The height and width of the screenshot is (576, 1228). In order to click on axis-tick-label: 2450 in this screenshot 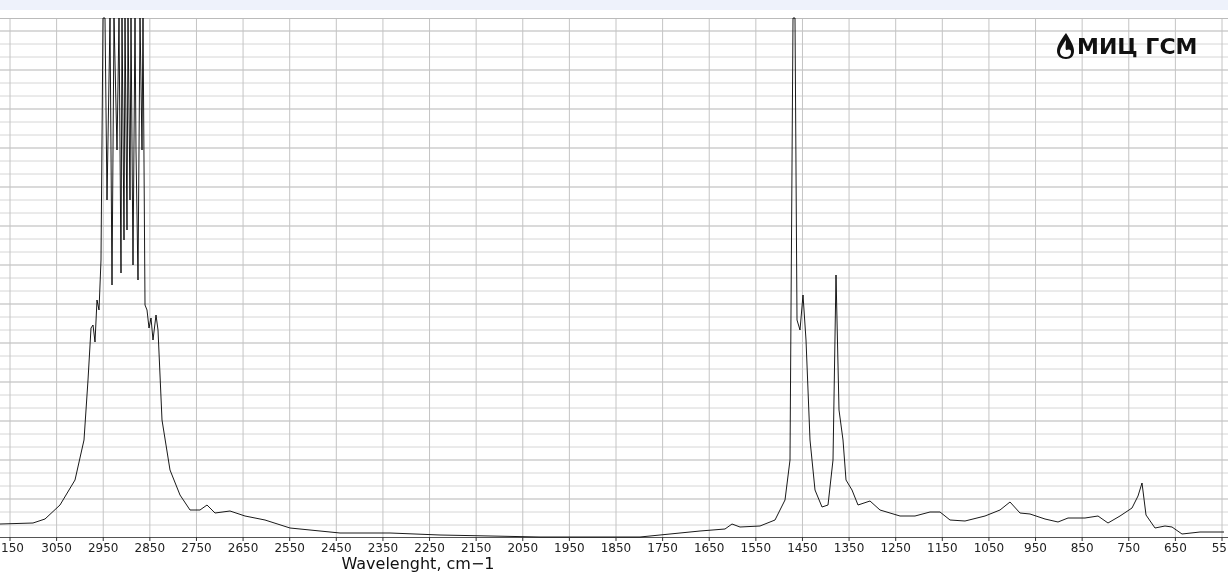, I will do `click(336, 548)`.